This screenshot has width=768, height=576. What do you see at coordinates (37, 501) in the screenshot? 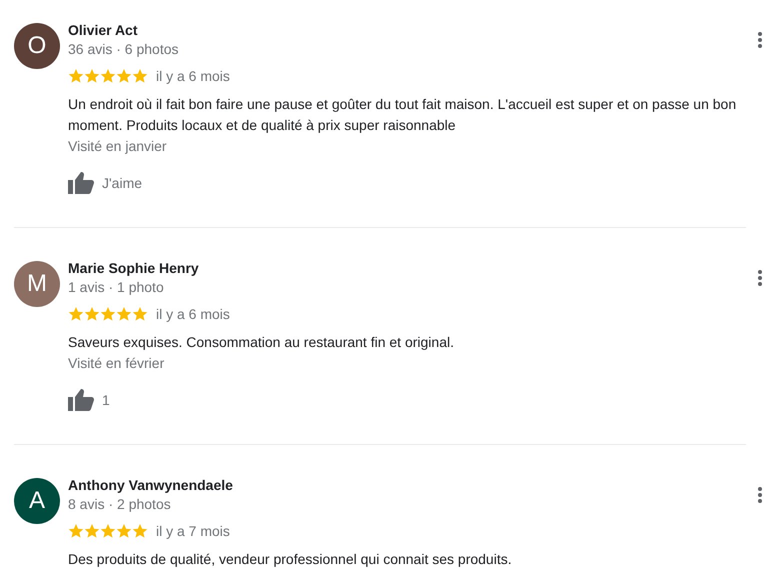
I see `avatar: A` at bounding box center [37, 501].